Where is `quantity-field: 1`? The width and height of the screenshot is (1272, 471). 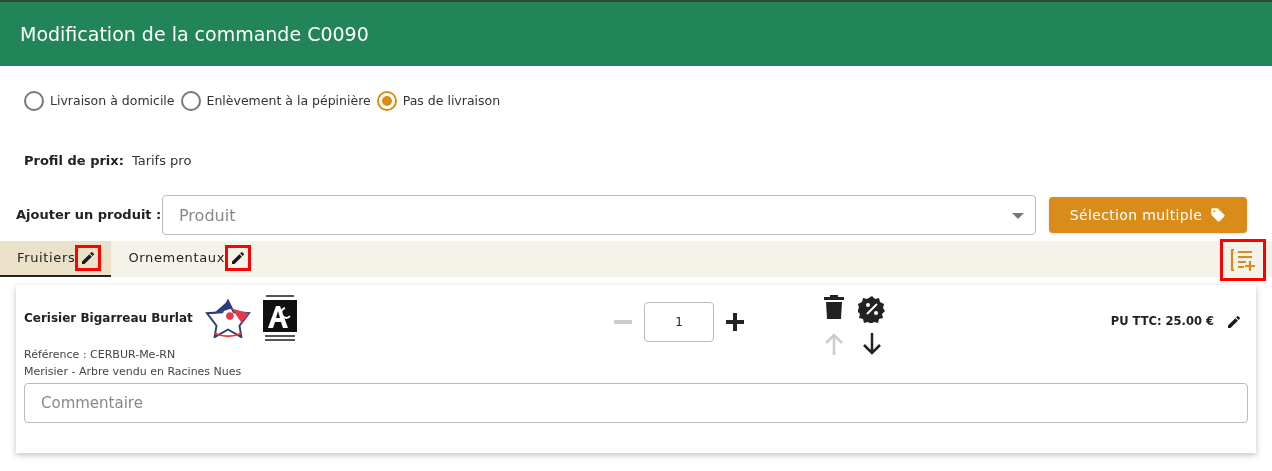
quantity-field: 1 is located at coordinates (679, 322).